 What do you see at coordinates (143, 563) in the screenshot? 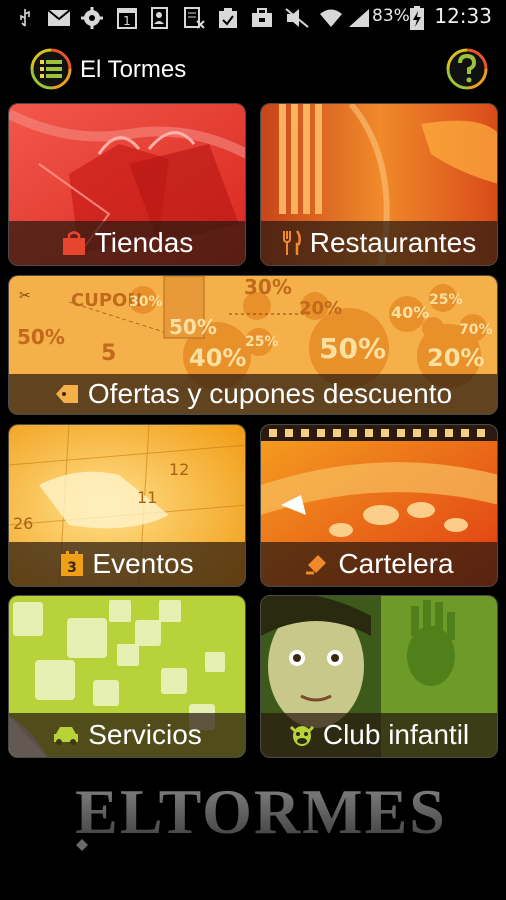
I see `eventos-label: Eventos` at bounding box center [143, 563].